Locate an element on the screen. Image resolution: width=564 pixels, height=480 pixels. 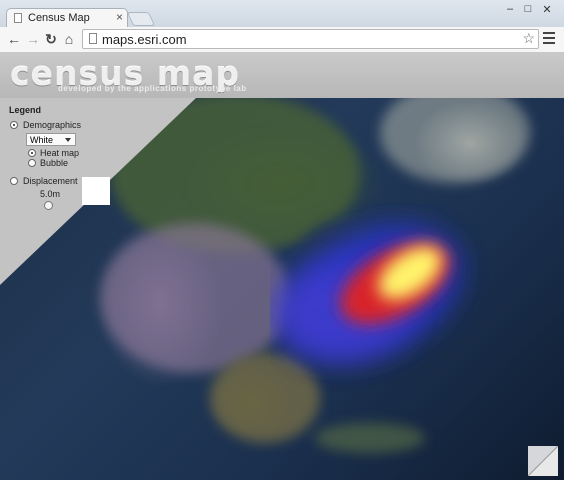
panel-corner is located at coordinates (96, 191).